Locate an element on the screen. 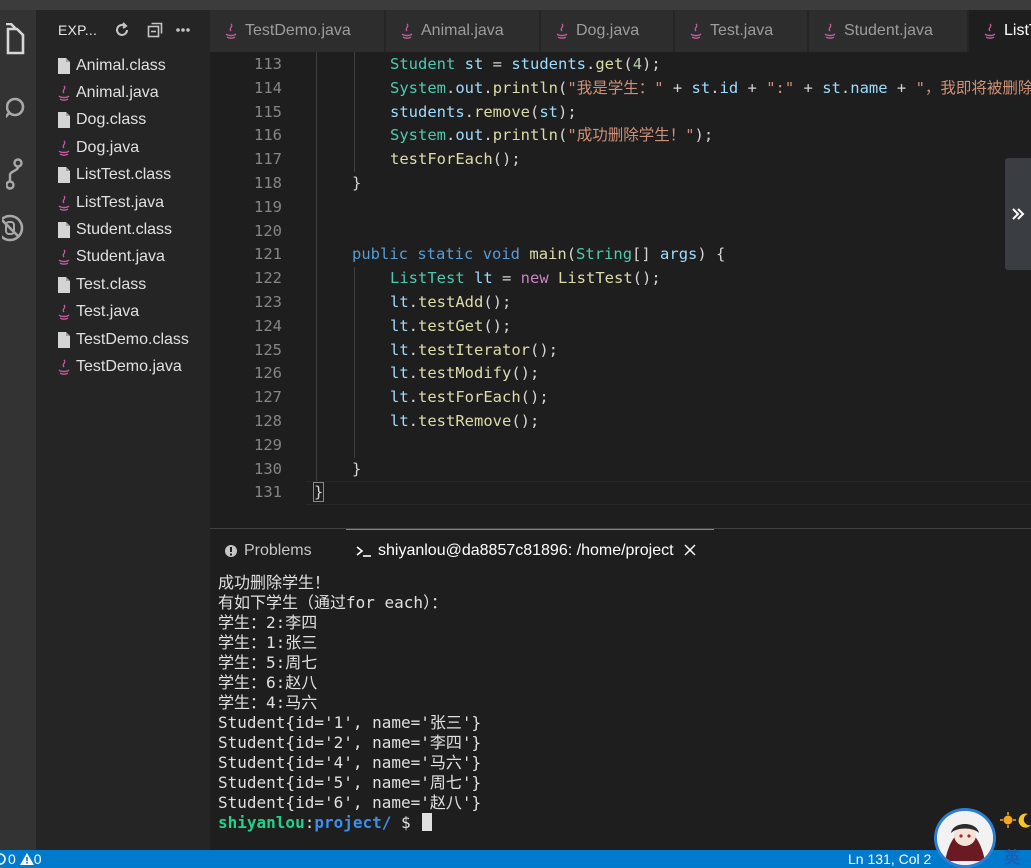  file-name: Animal.java is located at coordinates (117, 93).